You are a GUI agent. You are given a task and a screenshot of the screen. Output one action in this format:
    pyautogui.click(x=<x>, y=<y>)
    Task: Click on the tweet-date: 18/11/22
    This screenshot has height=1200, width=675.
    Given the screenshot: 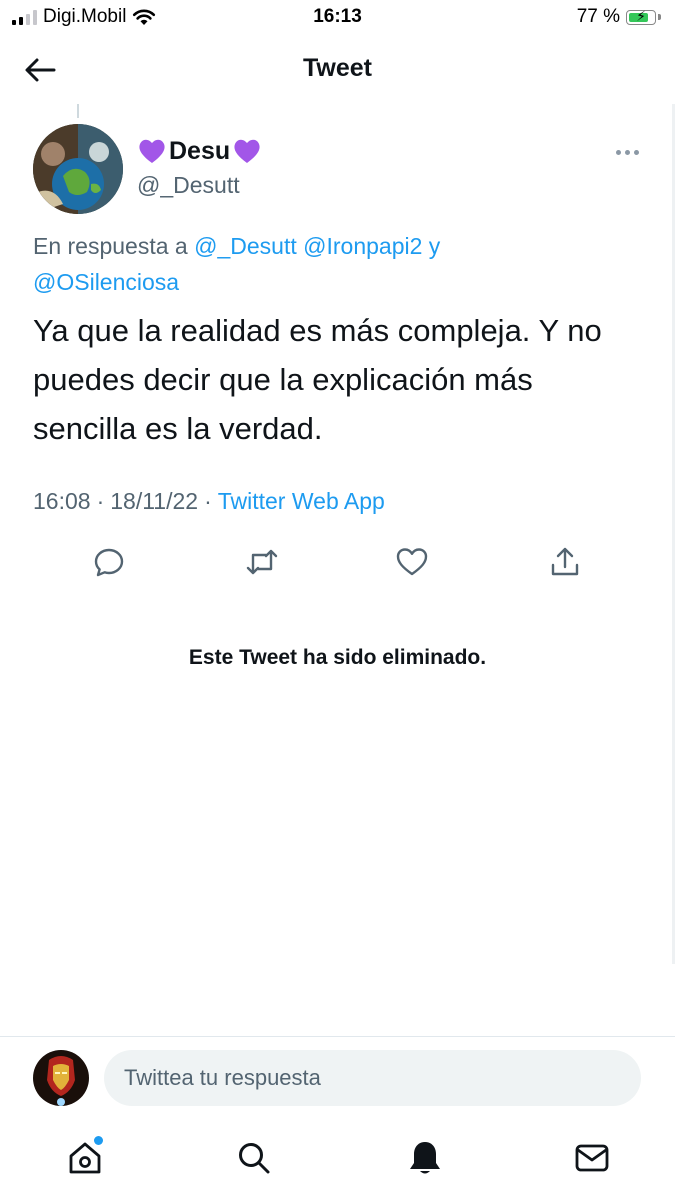 What is the action you would take?
    pyautogui.click(x=154, y=501)
    